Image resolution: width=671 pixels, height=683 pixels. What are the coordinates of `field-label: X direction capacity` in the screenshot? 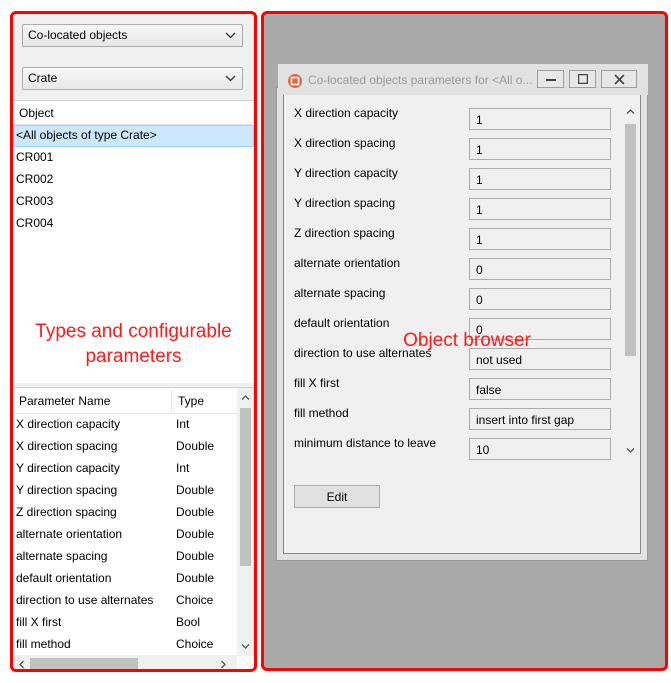 It's located at (346, 113).